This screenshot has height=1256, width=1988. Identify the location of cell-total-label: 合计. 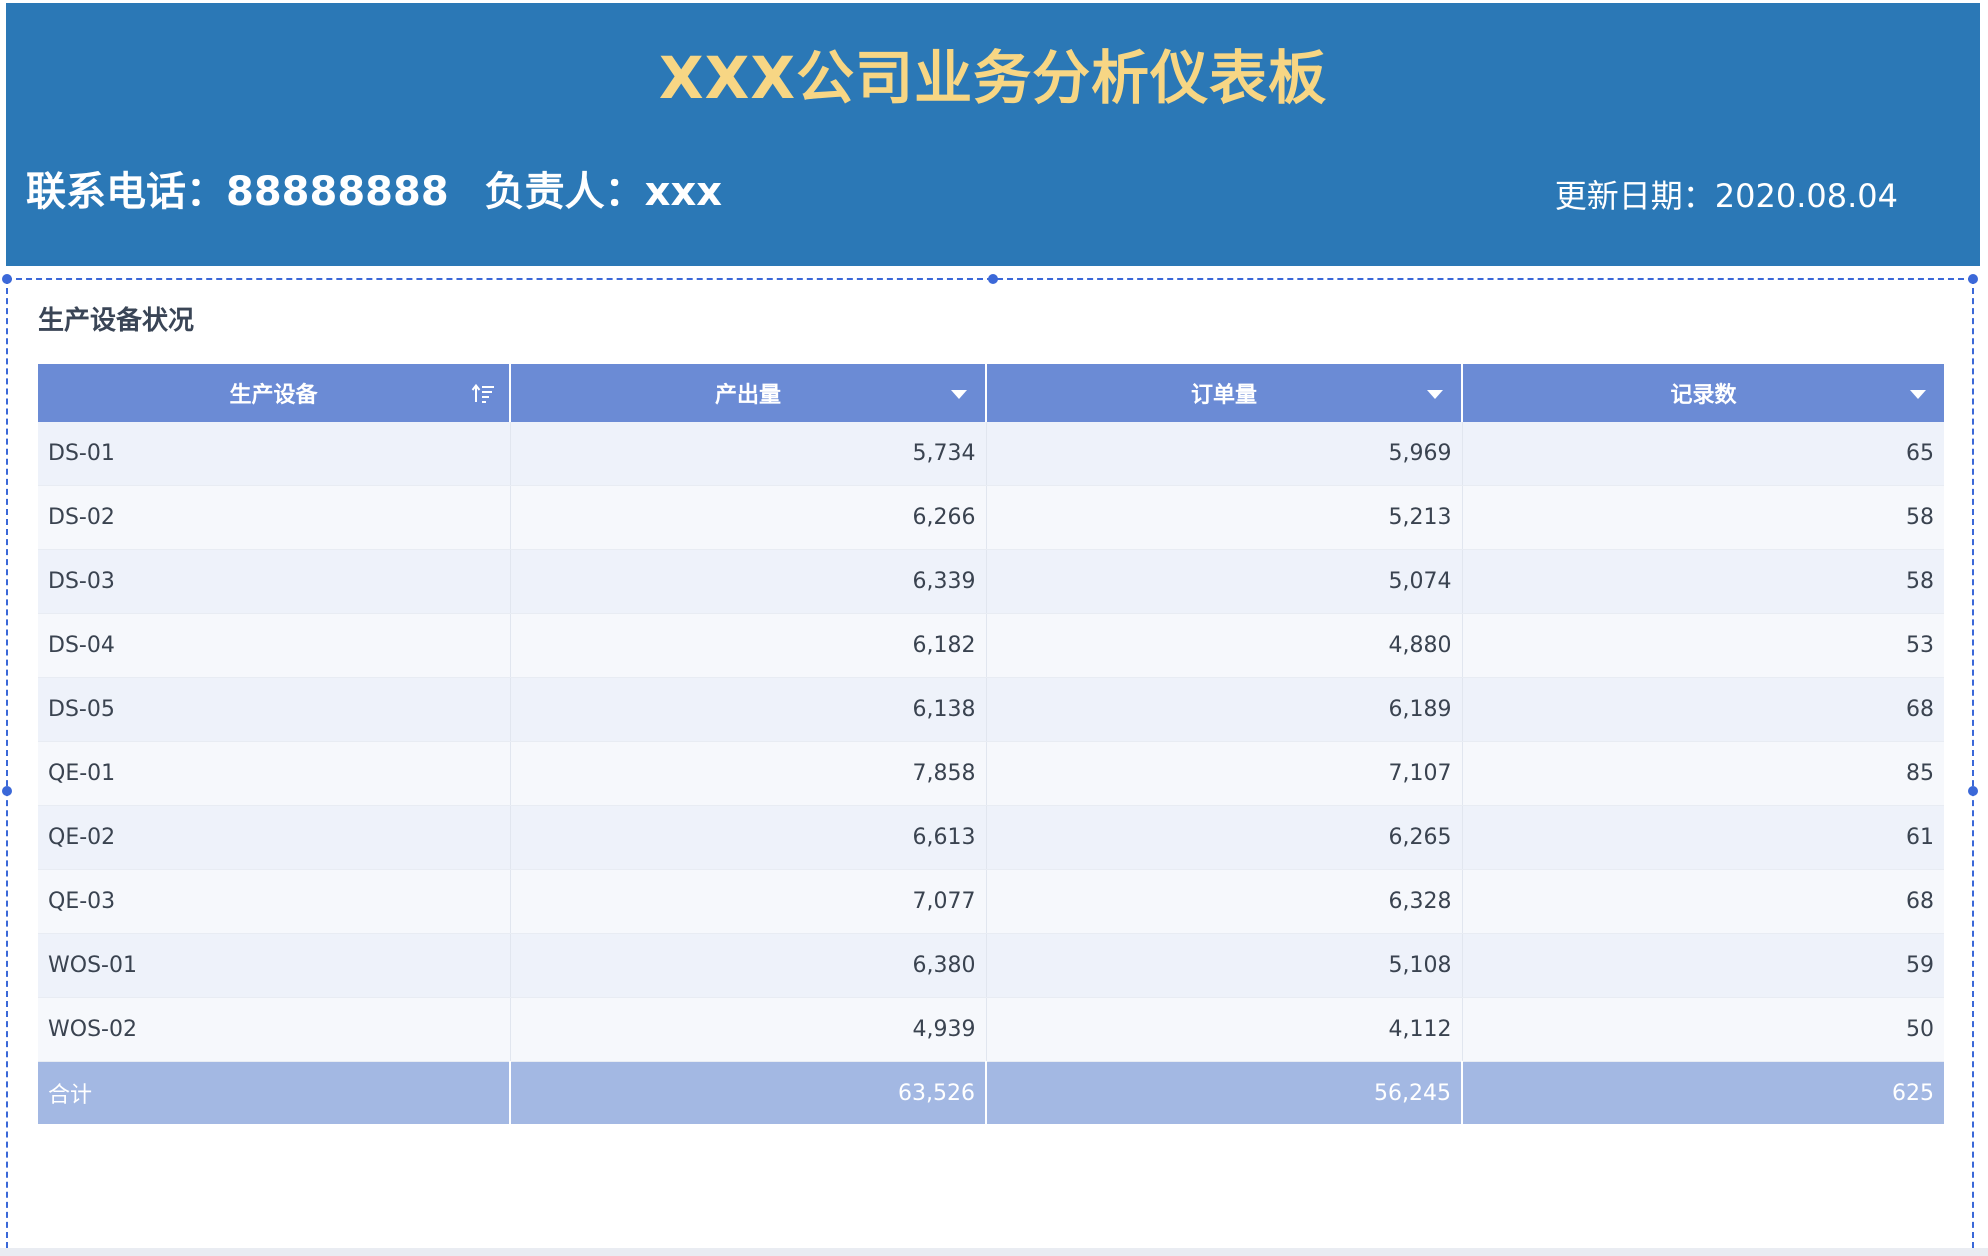
(274, 1092).